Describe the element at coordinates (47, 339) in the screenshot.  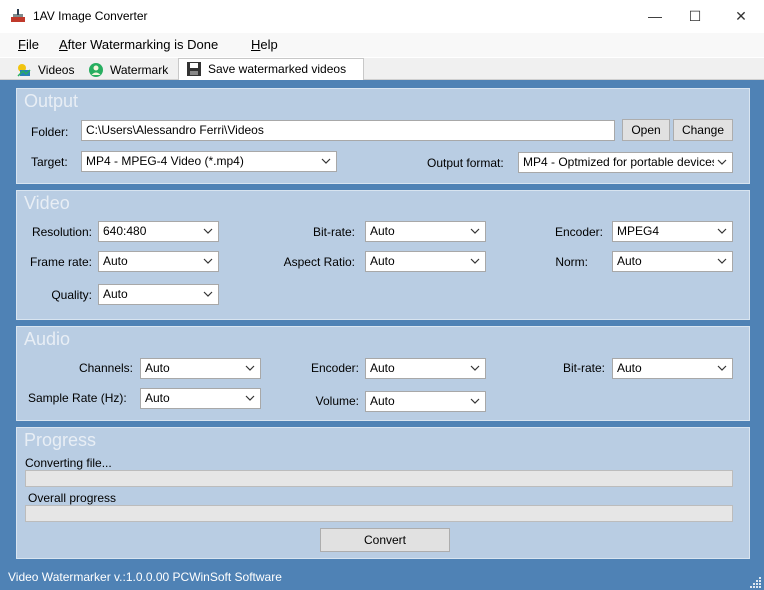
I see `audio-panel-title: Audio` at that location.